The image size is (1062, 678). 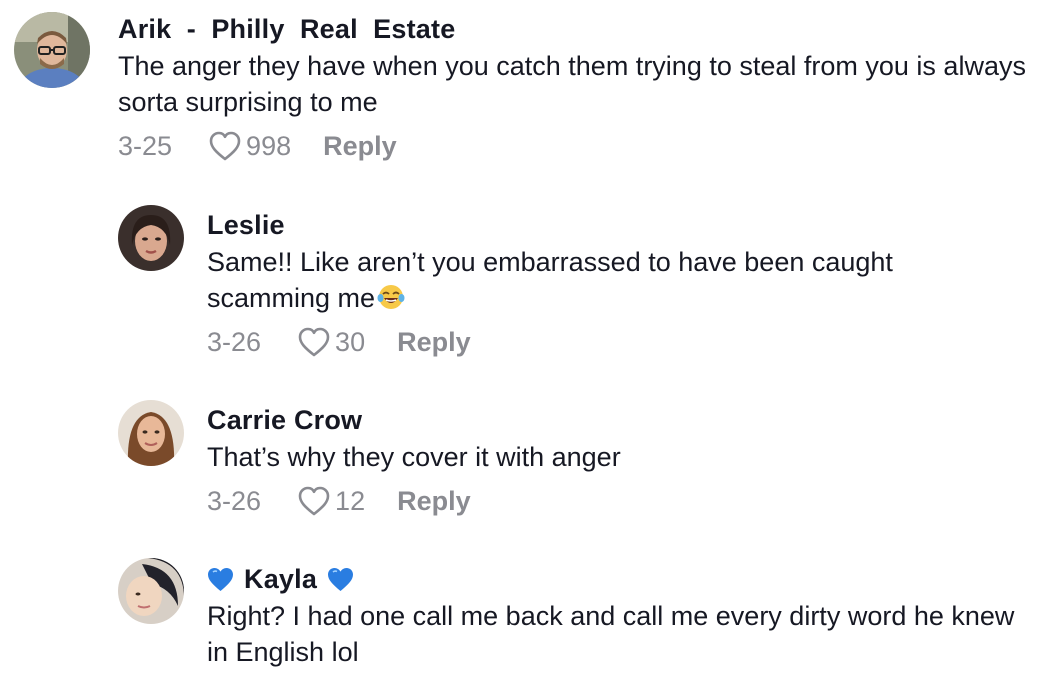 What do you see at coordinates (350, 341) in the screenshot?
I see `like-count: 30` at bounding box center [350, 341].